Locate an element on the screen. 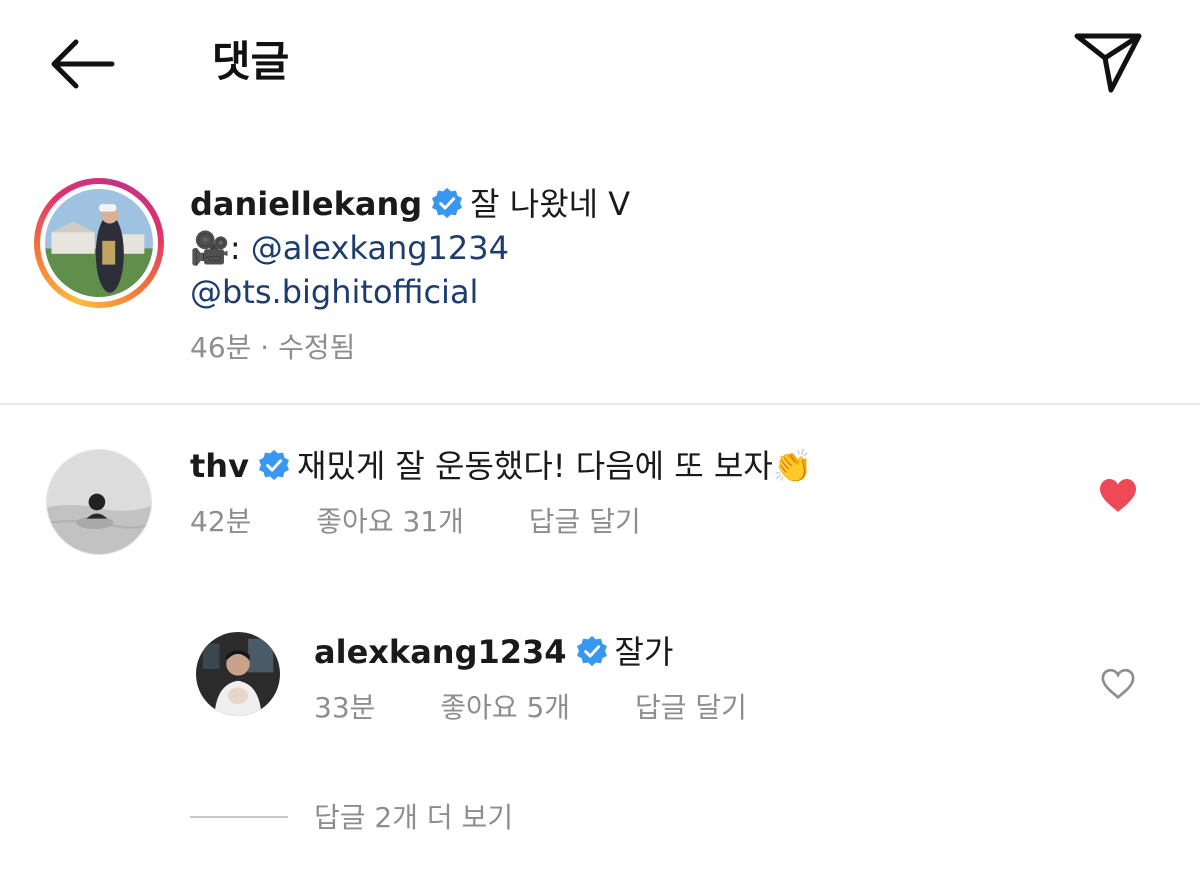 Image resolution: width=1200 pixels, height=872 pixels. comment-avatar-thv is located at coordinates (99, 502).